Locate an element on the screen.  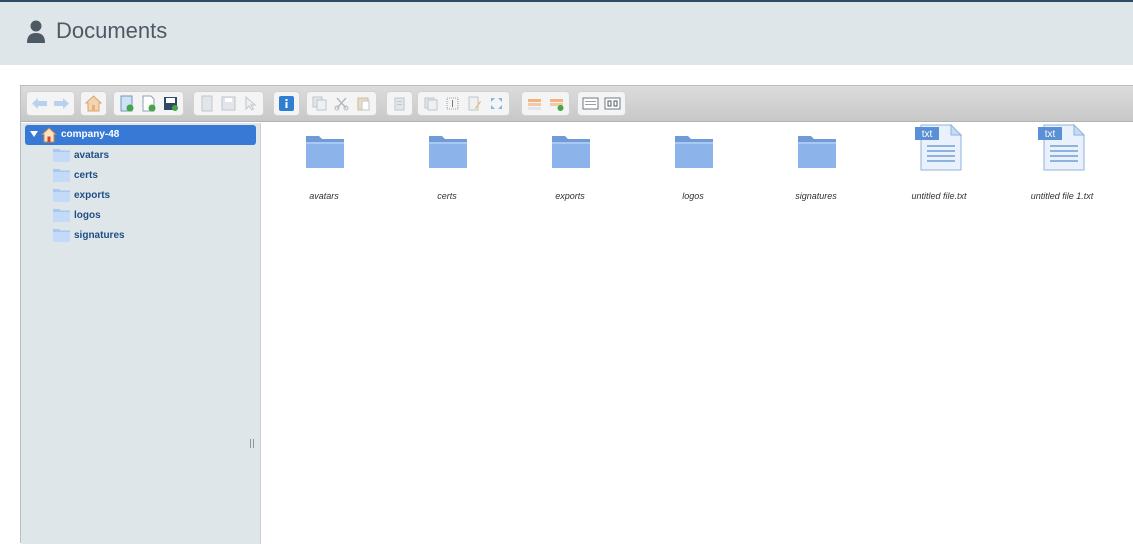
info-icon is located at coordinates (286, 103).